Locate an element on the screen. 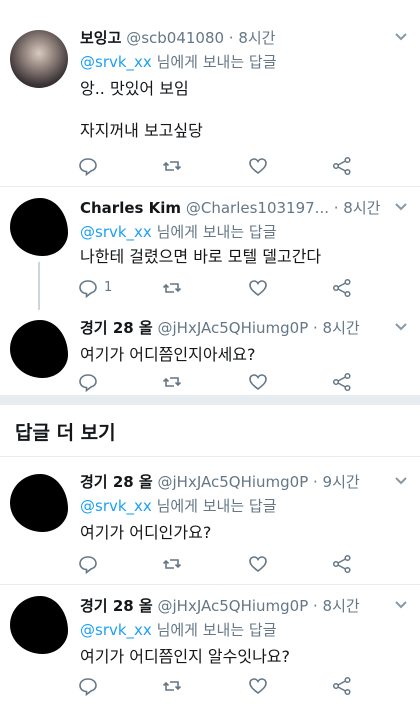  tweet-header: Charles Kim @Charles103197... · 8시간 is located at coordinates (230, 208).